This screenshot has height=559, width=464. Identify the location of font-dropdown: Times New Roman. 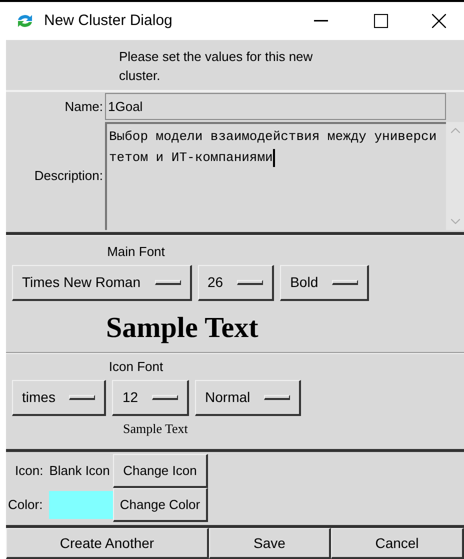
(102, 282).